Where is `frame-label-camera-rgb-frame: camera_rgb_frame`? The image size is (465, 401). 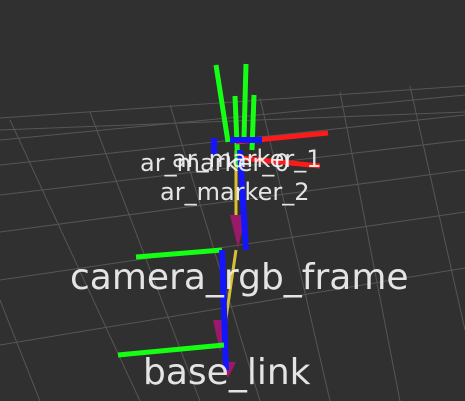 frame-label-camera-rgb-frame: camera_rgb_frame is located at coordinates (239, 277).